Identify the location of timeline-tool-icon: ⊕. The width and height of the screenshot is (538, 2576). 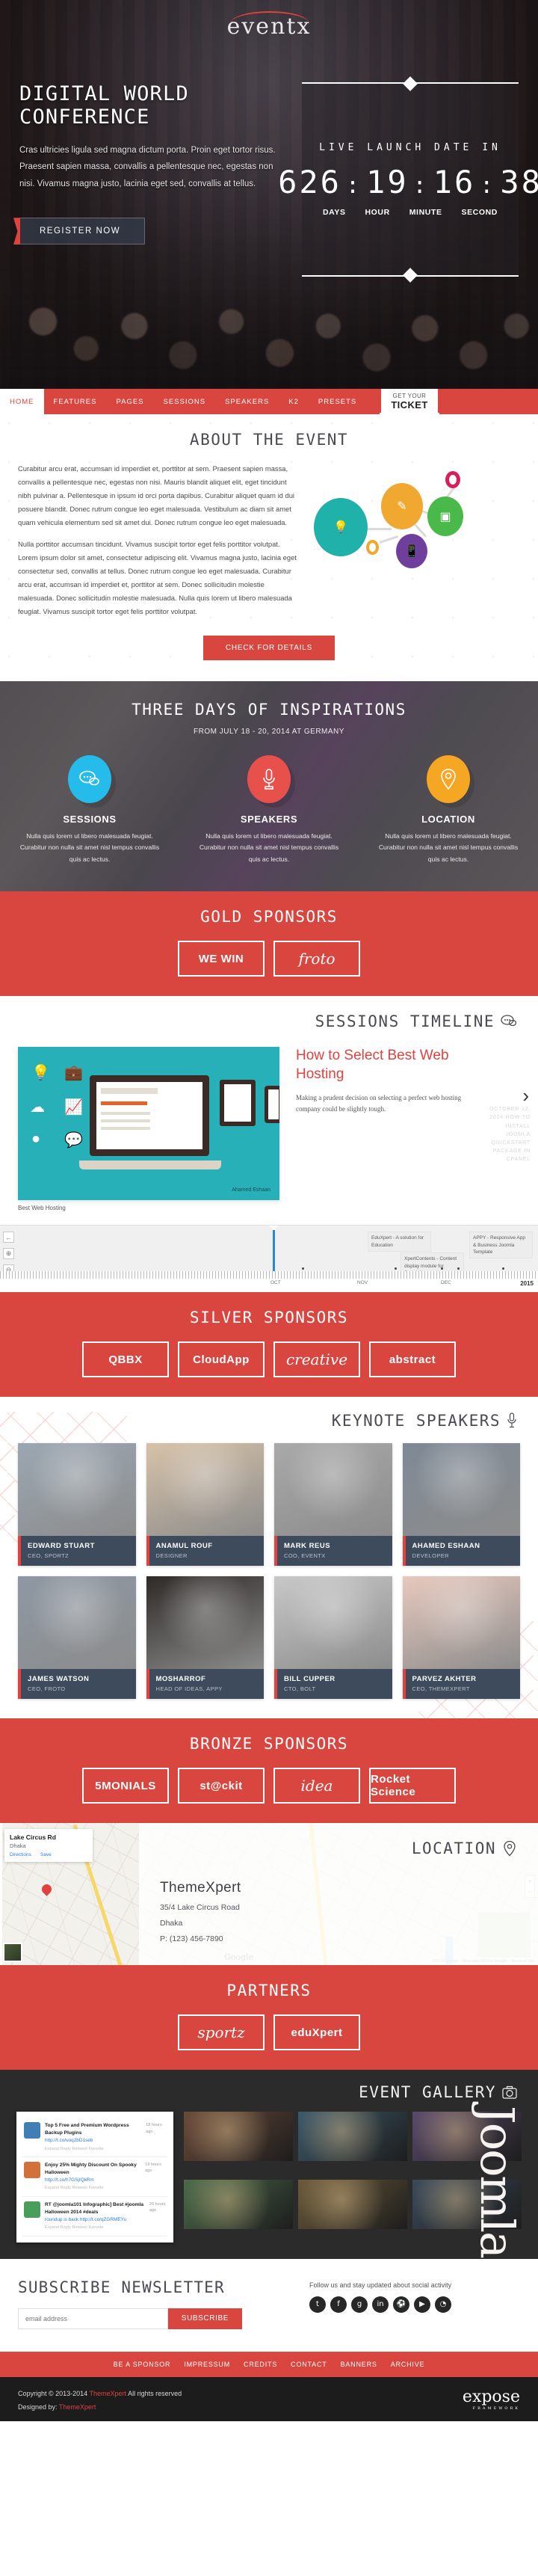
(8, 1254).